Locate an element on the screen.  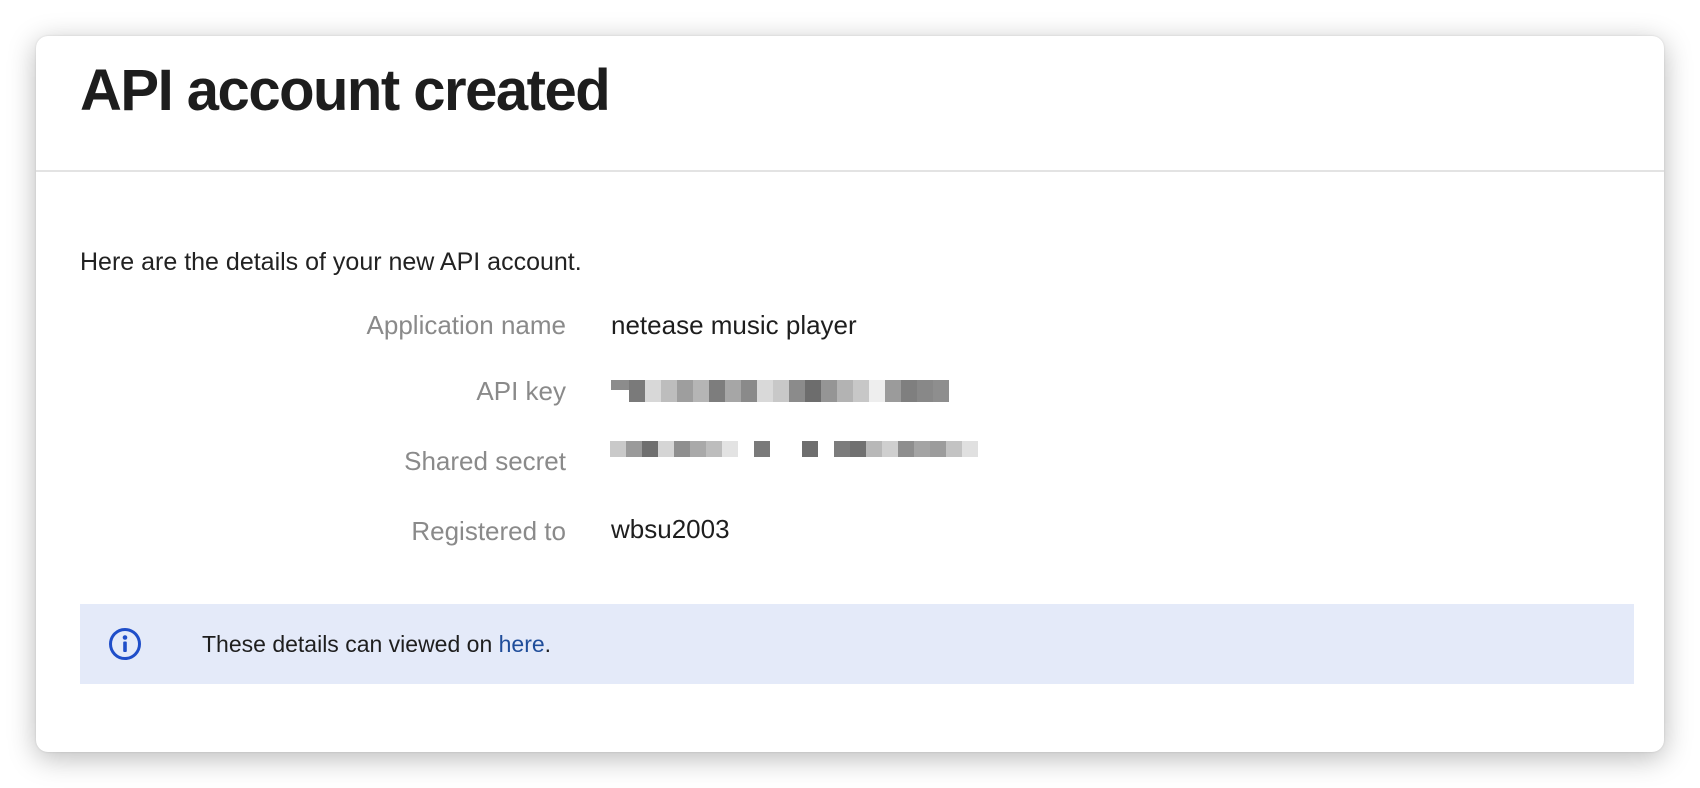
info-text: These details can viewed on here. is located at coordinates (376, 644).